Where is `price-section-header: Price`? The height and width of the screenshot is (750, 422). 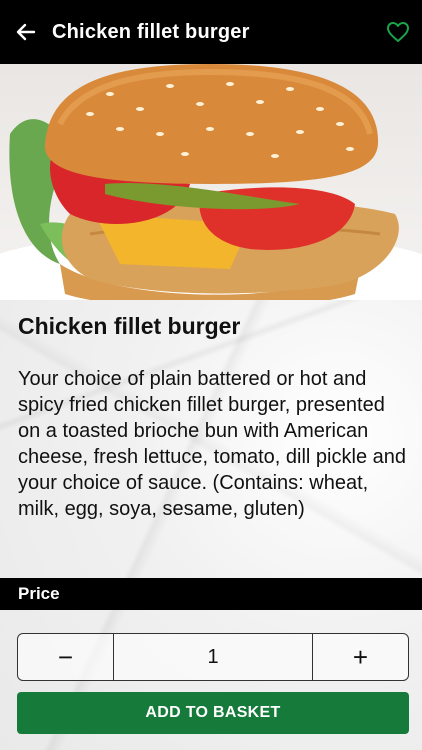
price-section-header: Price is located at coordinates (211, 594).